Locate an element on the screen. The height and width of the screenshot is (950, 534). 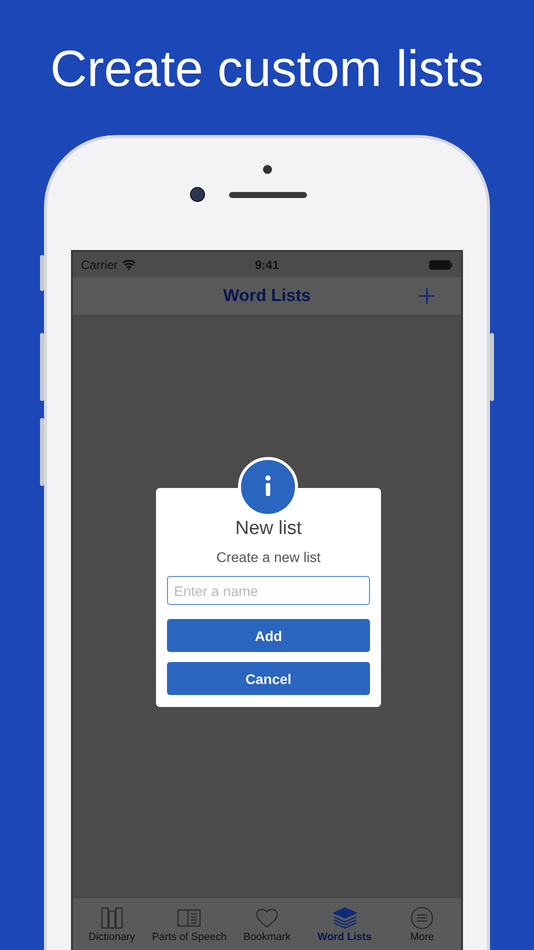
tab-item: More is located at coordinates (422, 924).